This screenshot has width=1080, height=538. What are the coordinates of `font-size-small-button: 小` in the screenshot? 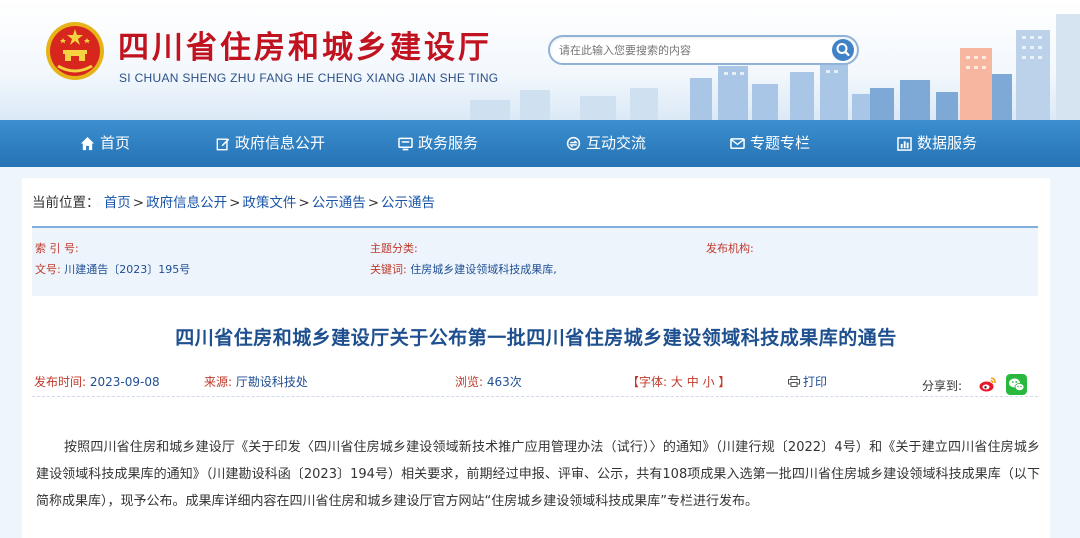 It's located at (709, 382).